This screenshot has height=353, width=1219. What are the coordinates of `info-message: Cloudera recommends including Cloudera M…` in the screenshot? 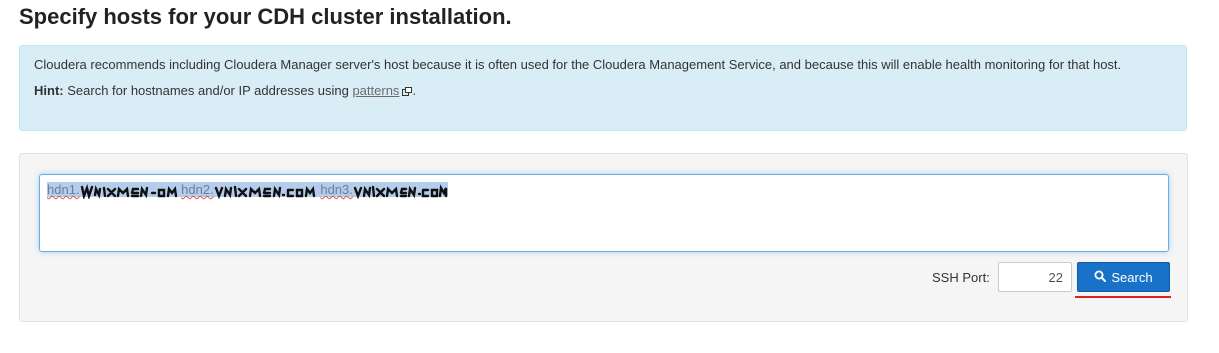 It's located at (578, 64).